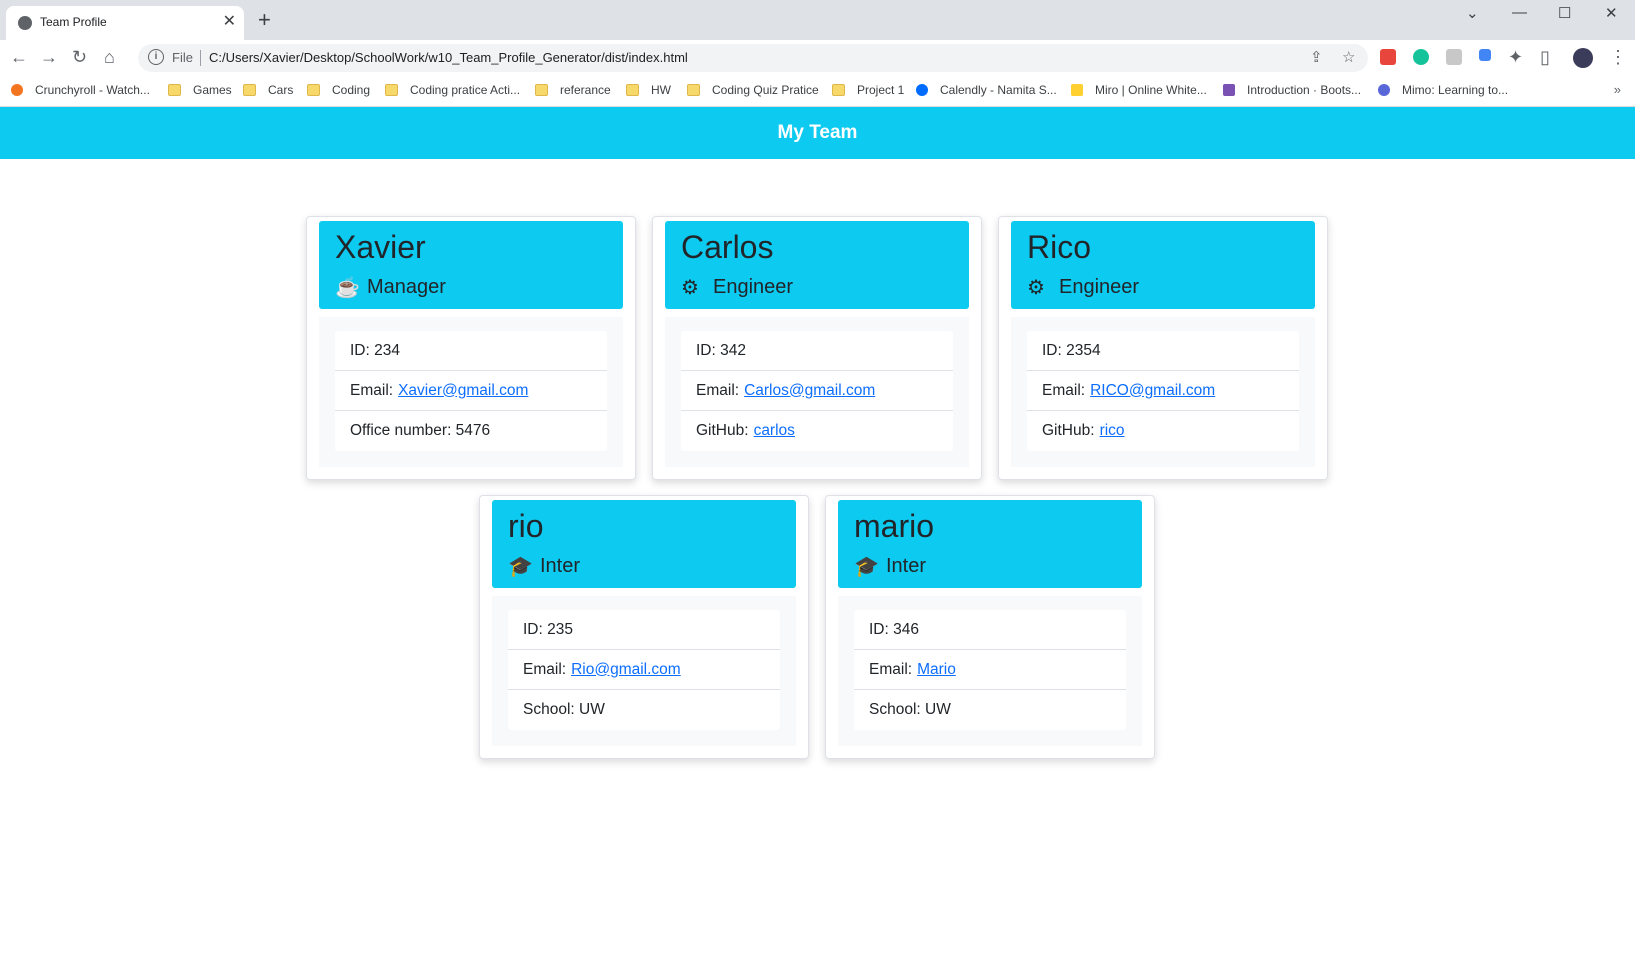 This screenshot has width=1635, height=975. What do you see at coordinates (182, 57) in the screenshot?
I see `scheme-label: File` at bounding box center [182, 57].